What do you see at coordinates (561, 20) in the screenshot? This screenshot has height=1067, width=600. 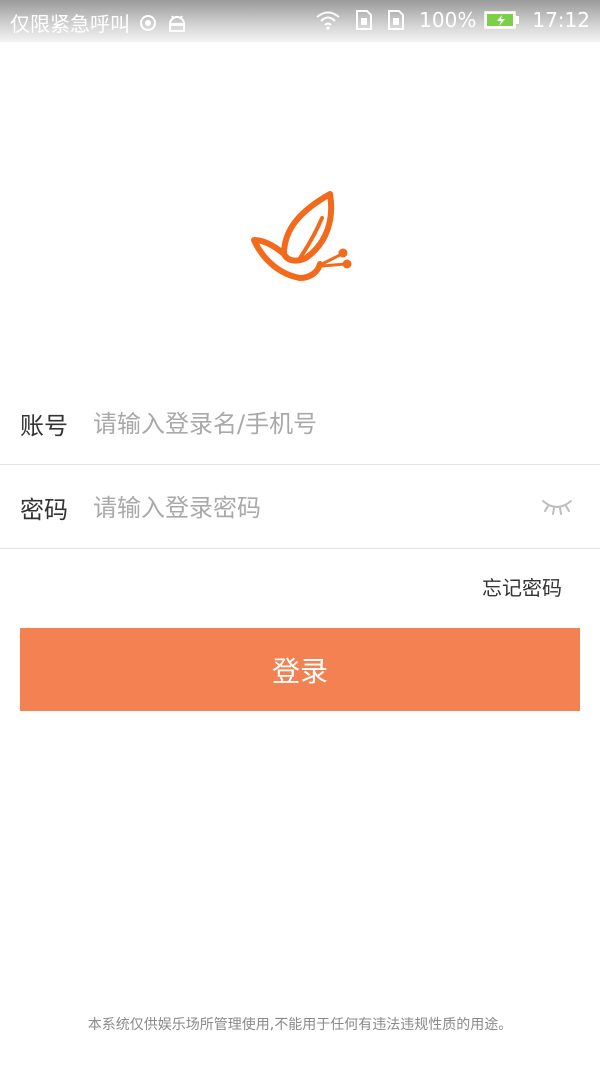 I see `clock: 17:12` at bounding box center [561, 20].